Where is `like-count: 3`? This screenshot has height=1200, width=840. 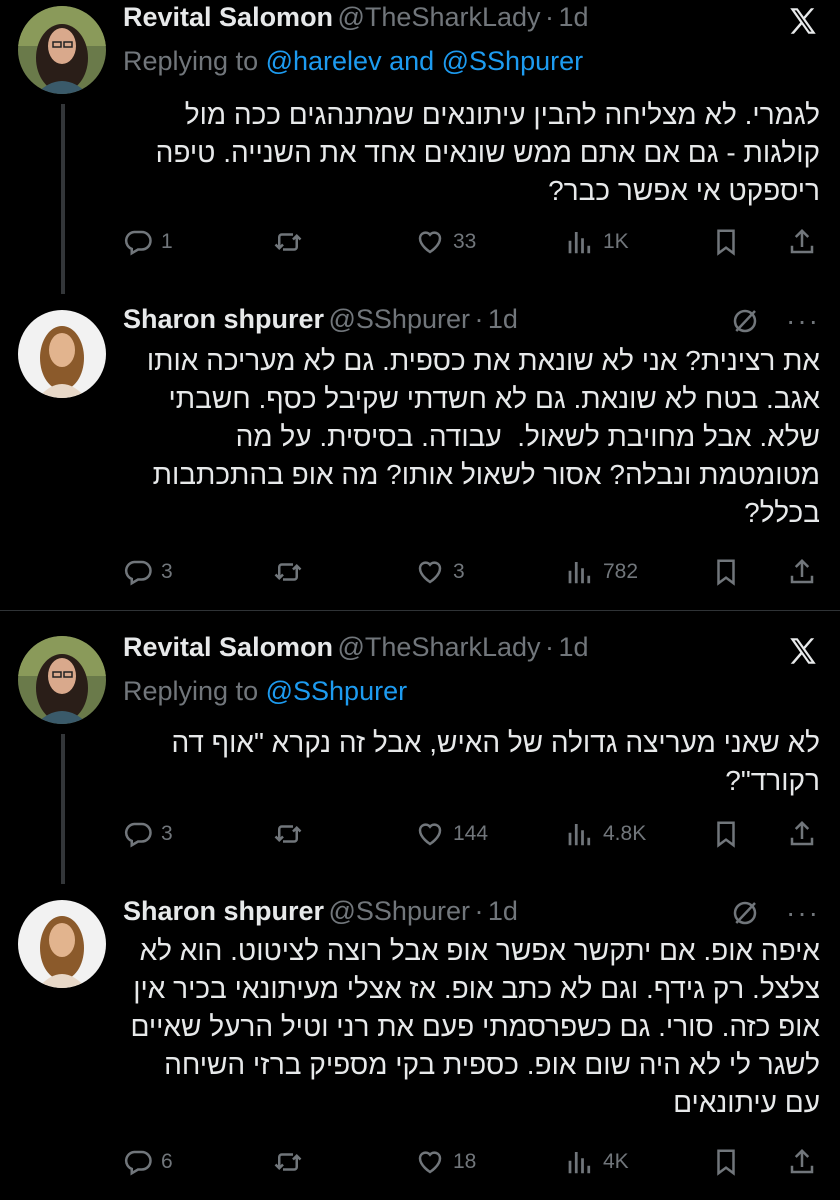
like-count: 3 is located at coordinates (459, 571).